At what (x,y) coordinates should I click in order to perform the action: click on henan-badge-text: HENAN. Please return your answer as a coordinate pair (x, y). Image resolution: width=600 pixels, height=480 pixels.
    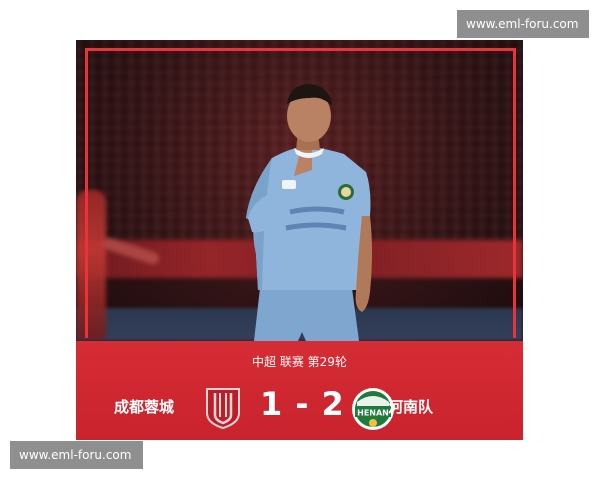
    Looking at the image, I should click on (373, 413).